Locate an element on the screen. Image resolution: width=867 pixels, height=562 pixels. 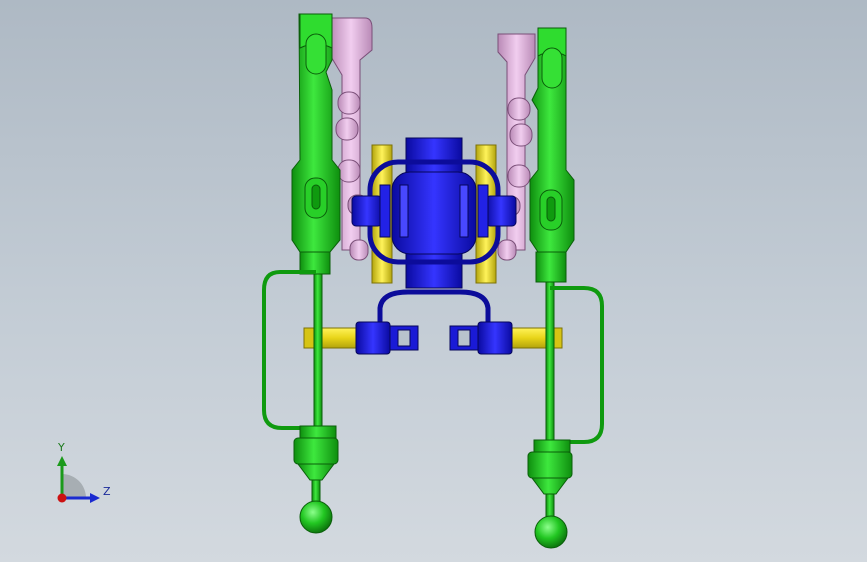
triad-x-axis is located at coordinates (62, 498).